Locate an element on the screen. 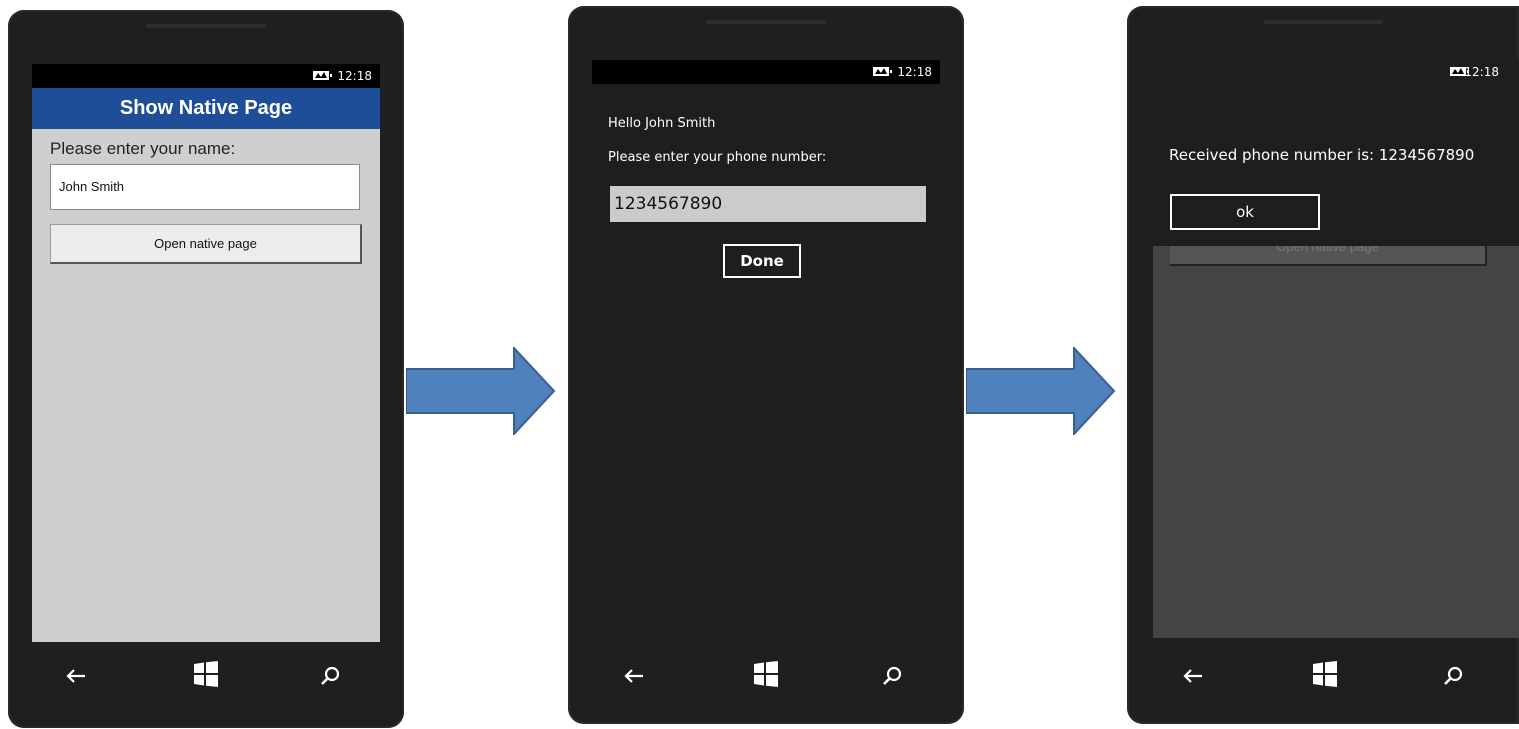 This screenshot has height=729, width=1519. name-input: John Smith is located at coordinates (205, 187).